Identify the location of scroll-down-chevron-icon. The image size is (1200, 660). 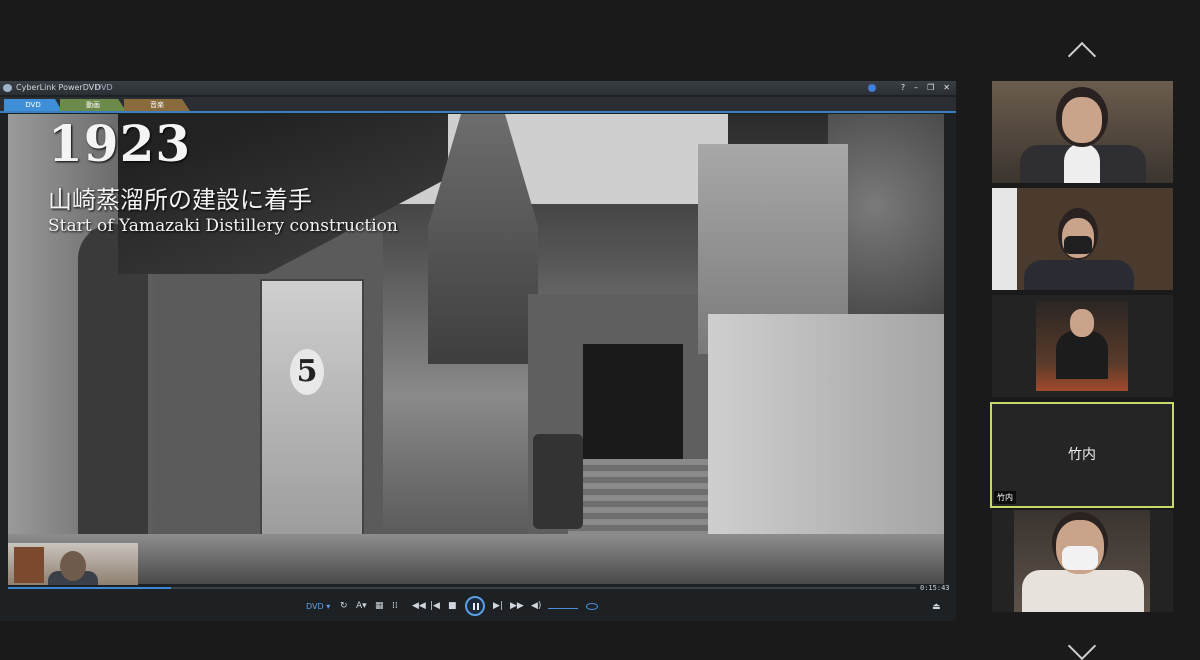
(1082, 645).